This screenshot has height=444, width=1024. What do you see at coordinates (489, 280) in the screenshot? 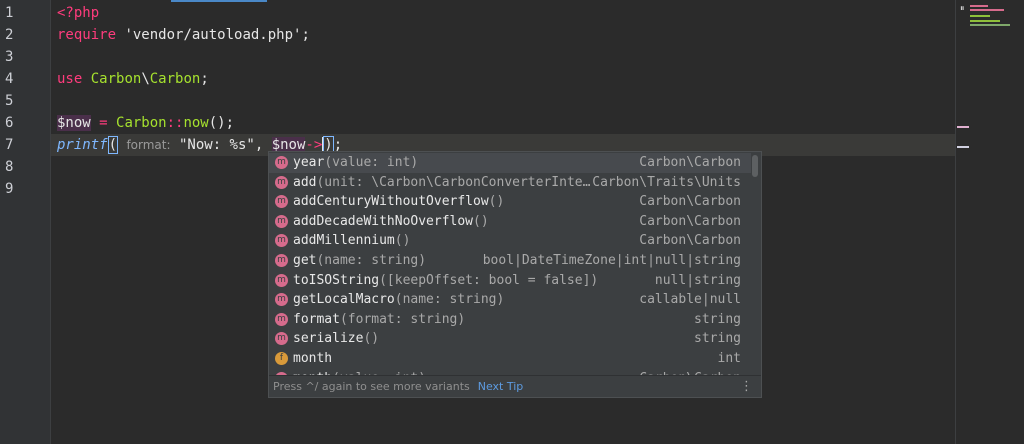
I see `completion-params: ([keepOffset: bool = false])` at bounding box center [489, 280].